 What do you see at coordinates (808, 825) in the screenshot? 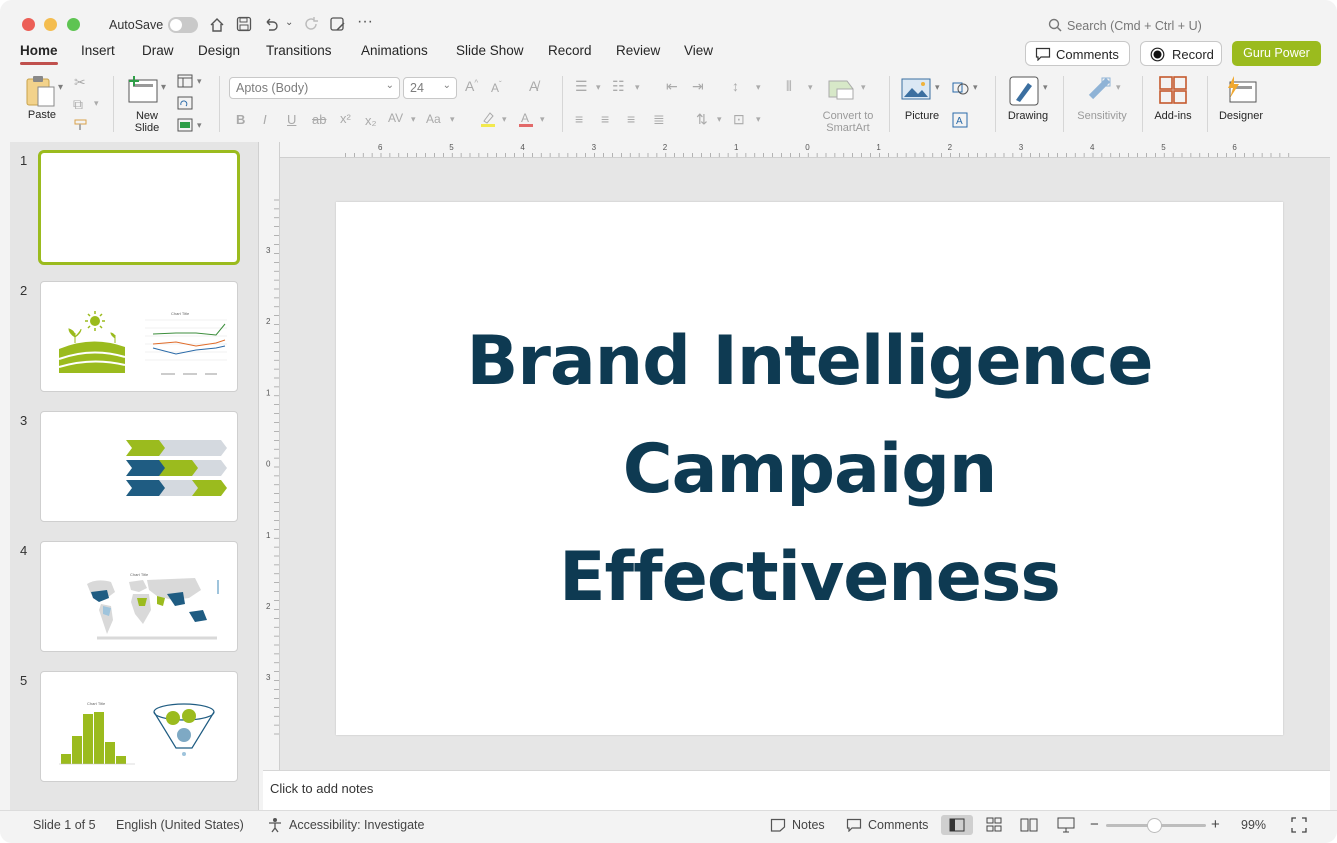
I see `notes-toggle: Notes` at bounding box center [808, 825].